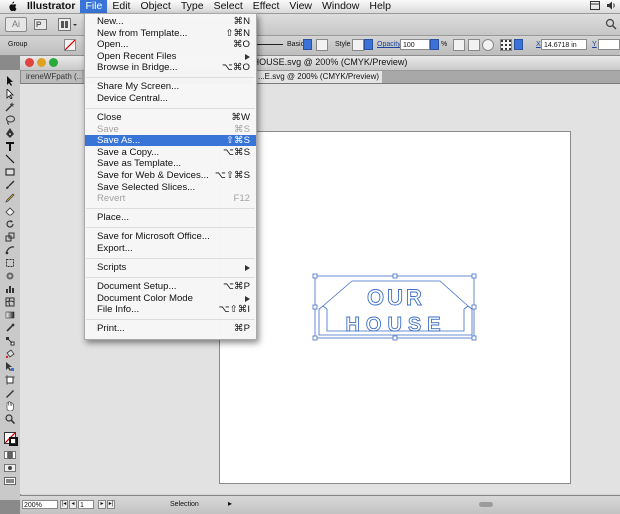 The image size is (620, 514). What do you see at coordinates (170, 309) in the screenshot?
I see `menu-item-file-info: File Info... ⌥⇧⌘I` at bounding box center [170, 309].